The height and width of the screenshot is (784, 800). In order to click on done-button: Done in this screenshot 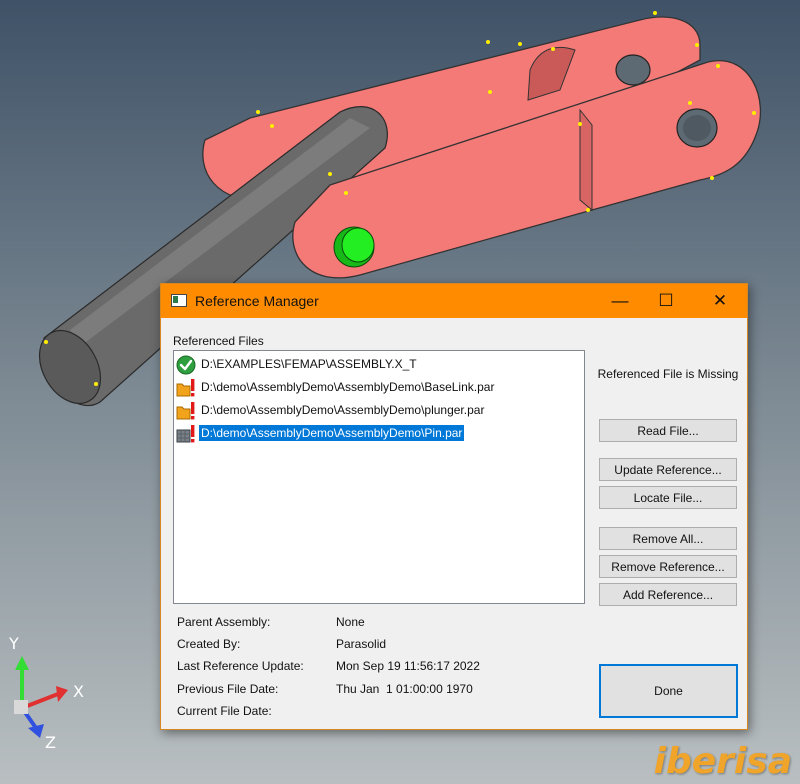, I will do `click(668, 691)`.